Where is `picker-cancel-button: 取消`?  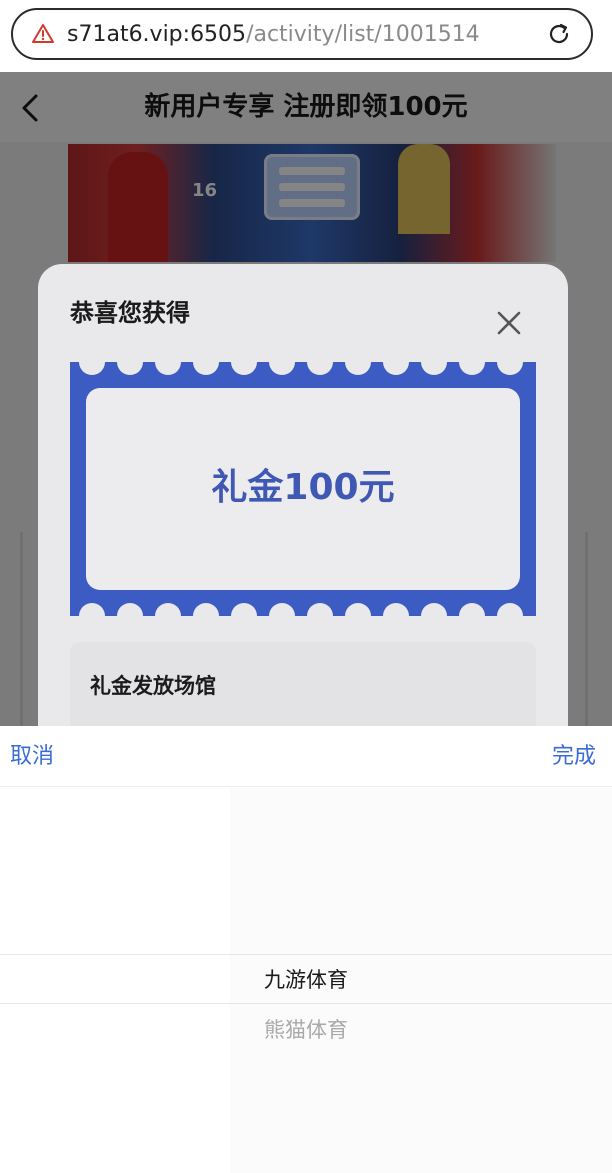
picker-cancel-button: 取消 is located at coordinates (32, 757).